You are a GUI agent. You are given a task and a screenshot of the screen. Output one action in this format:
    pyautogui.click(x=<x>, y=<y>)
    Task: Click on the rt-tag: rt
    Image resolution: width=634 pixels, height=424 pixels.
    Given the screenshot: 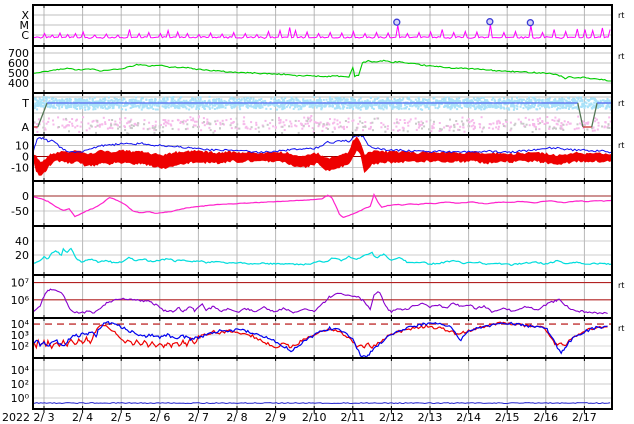 What is the action you would take?
    pyautogui.click(x=621, y=285)
    